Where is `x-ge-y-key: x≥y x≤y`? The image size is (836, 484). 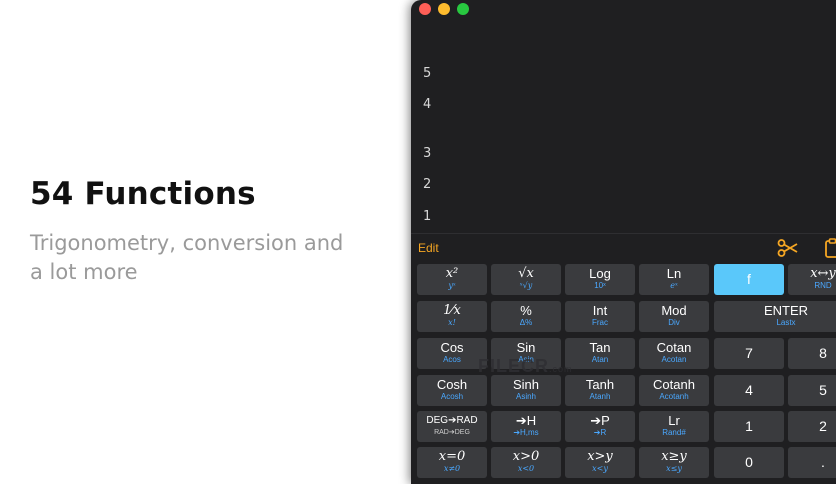 x-ge-y-key: x≥y x≤y is located at coordinates (674, 462).